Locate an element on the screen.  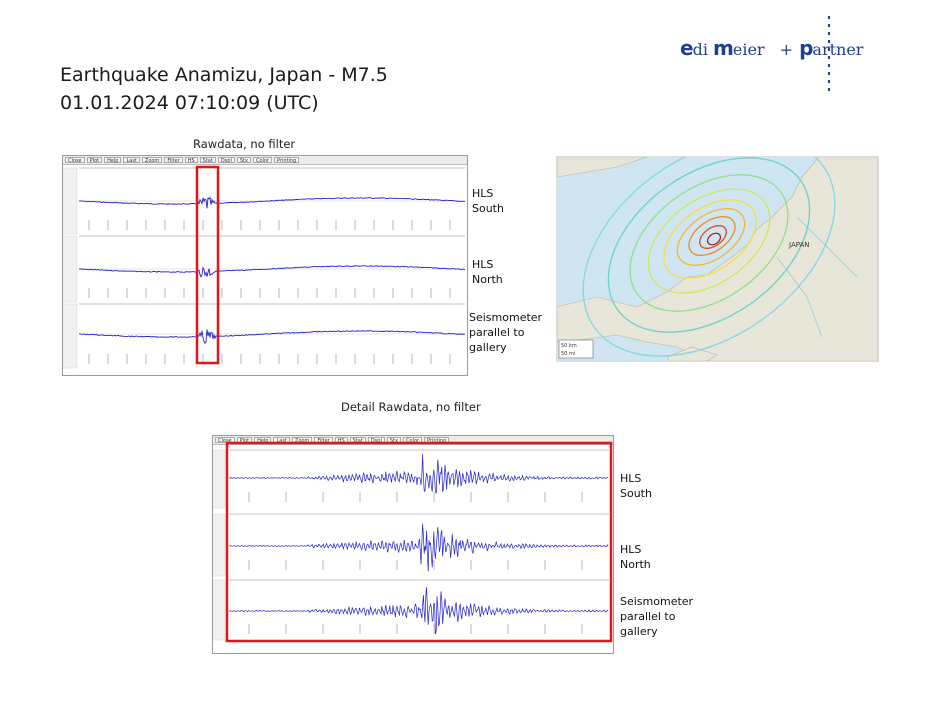
top-label-hls-south: HLS South is located at coordinates (488, 201).